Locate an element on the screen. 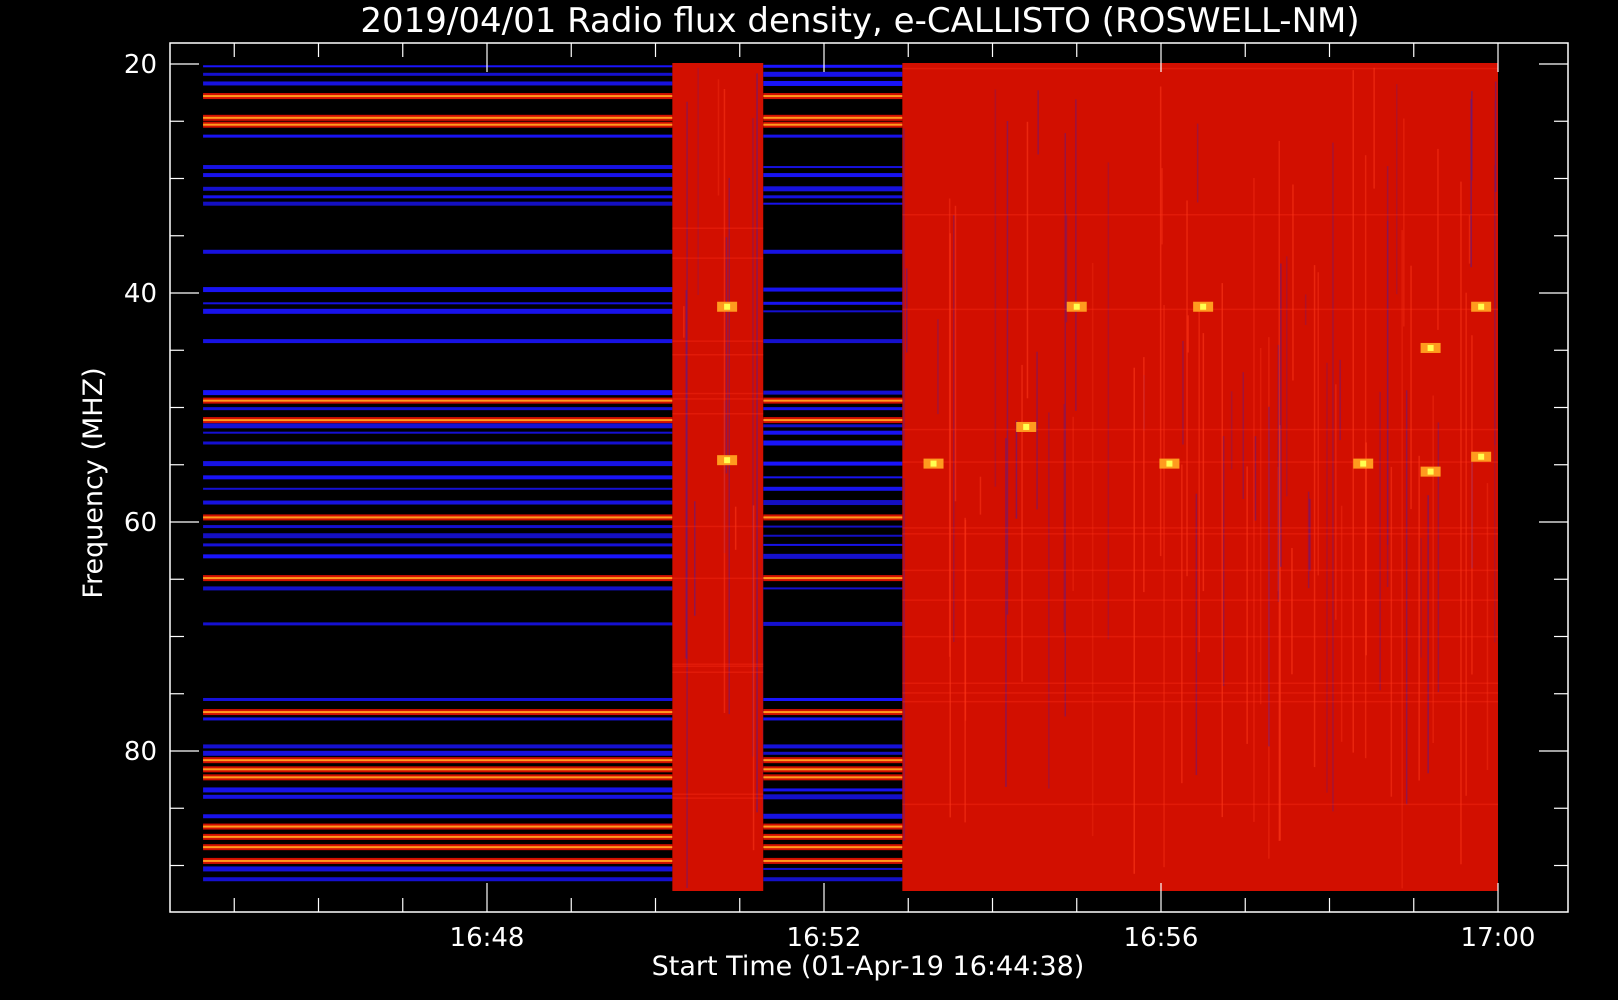  x-tick-label: 17:00 is located at coordinates (1498, 938).